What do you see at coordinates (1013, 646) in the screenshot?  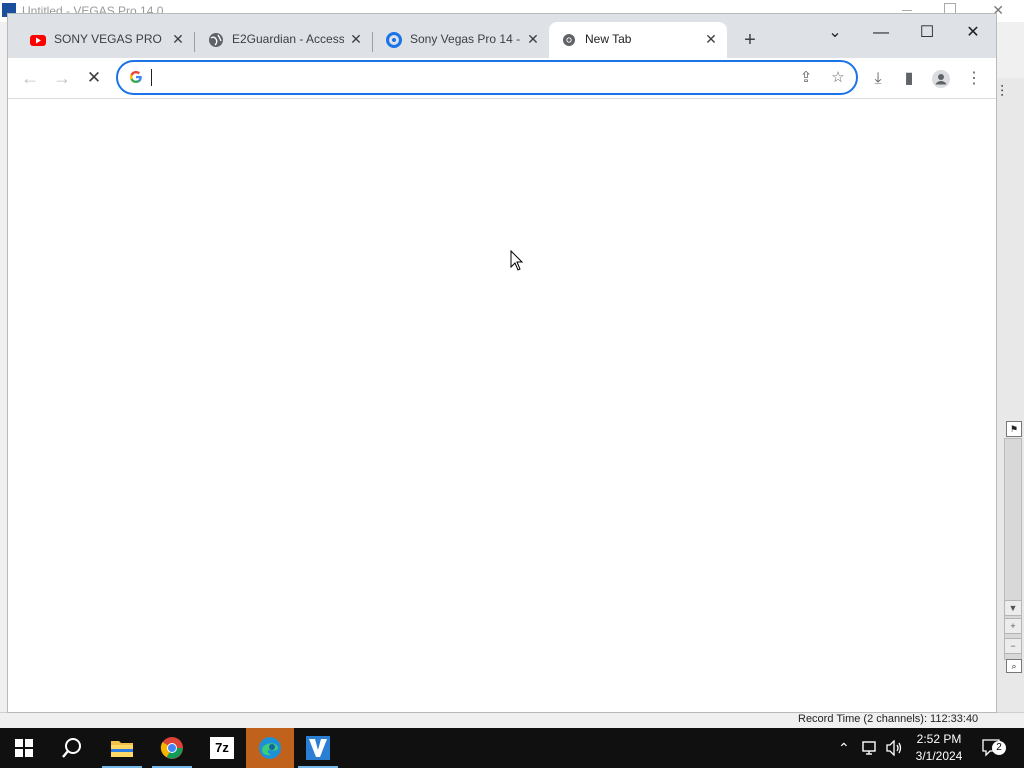 I see `zoom-out-button: −` at bounding box center [1013, 646].